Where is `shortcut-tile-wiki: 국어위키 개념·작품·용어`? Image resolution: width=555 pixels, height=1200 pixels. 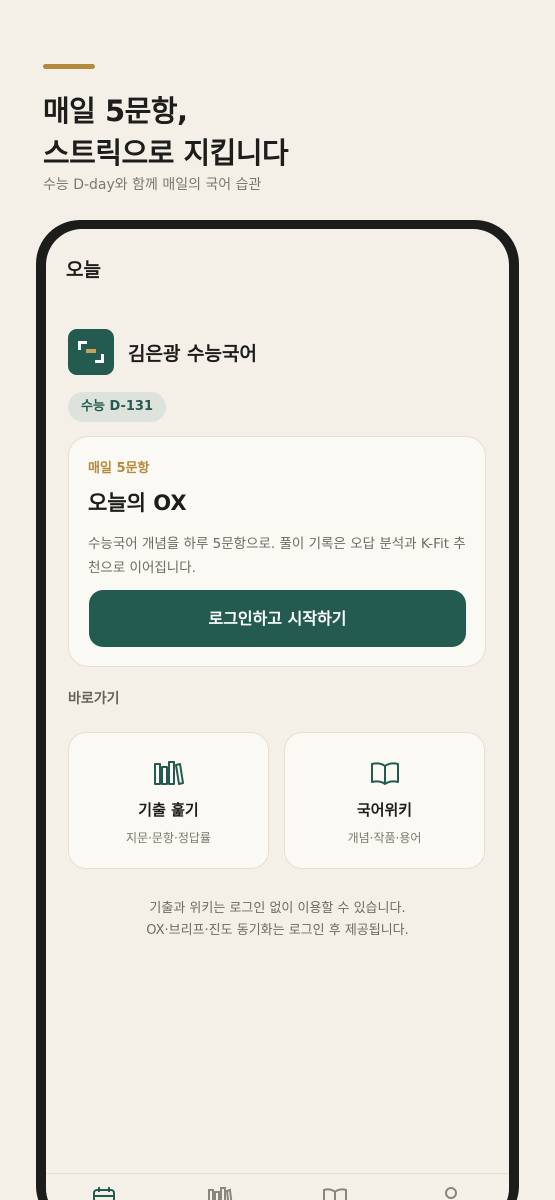
shortcut-tile-wiki: 국어위키 개념·작품·용어 is located at coordinates (384, 800).